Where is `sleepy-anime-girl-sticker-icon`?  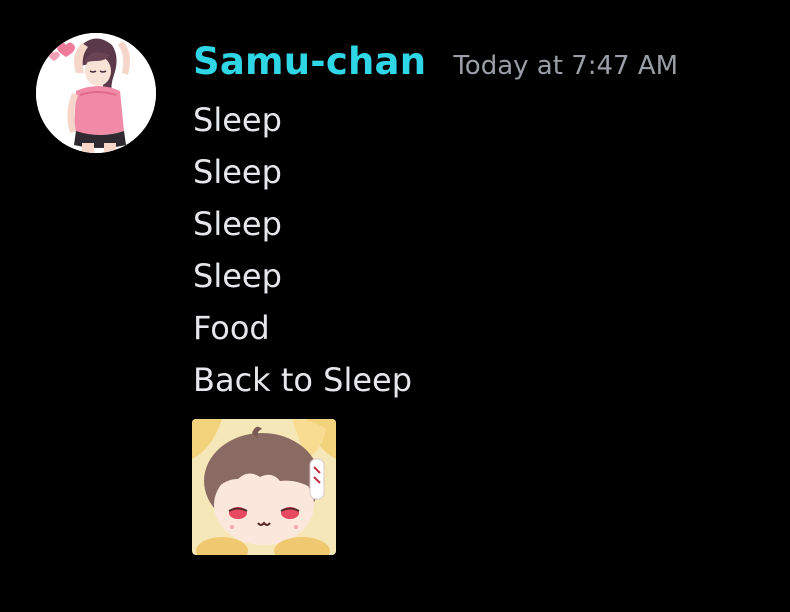 sleepy-anime-girl-sticker-icon is located at coordinates (264, 487).